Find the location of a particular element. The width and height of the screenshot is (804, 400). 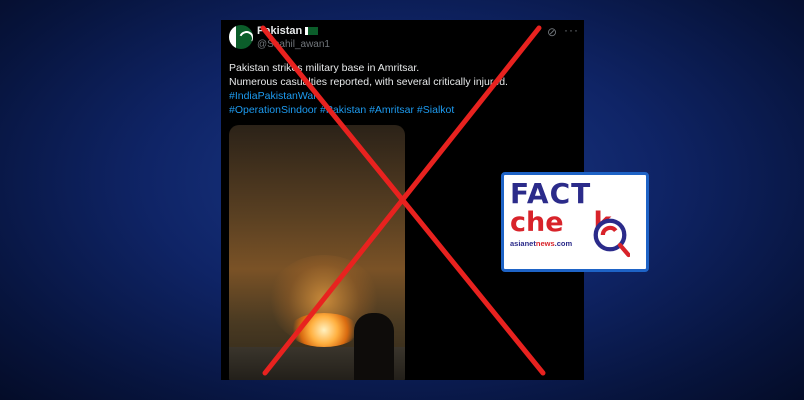

fact-check-badge: FACT chek asianetnews.com is located at coordinates (575, 222).